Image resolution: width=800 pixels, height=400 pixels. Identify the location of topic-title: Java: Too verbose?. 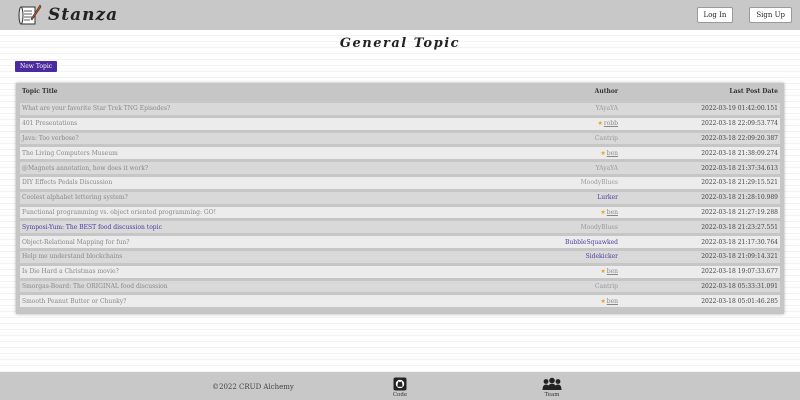
(240, 138).